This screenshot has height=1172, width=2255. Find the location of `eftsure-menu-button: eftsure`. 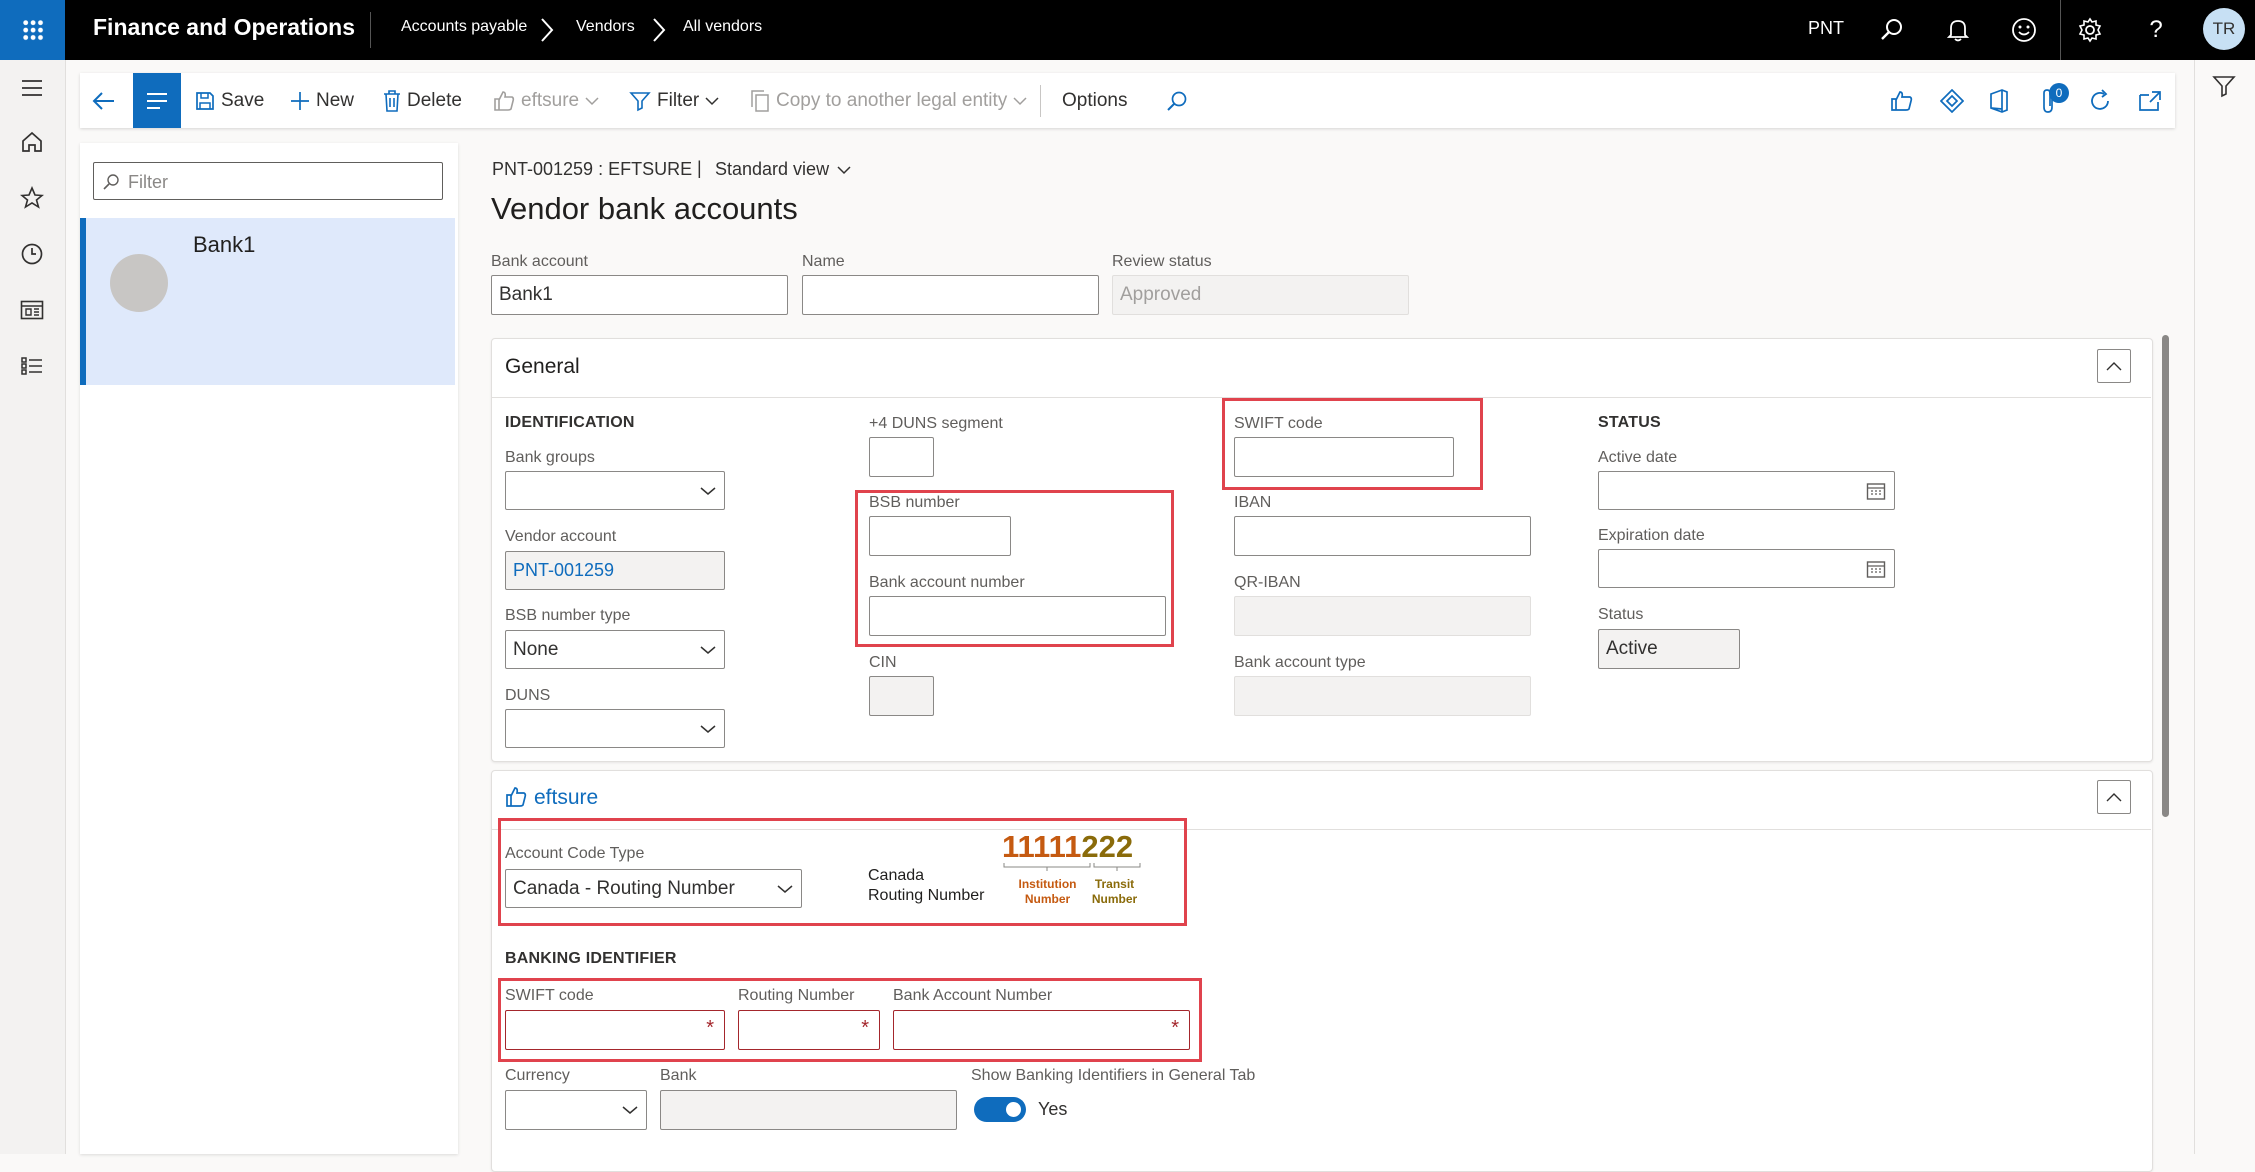

eftsure-menu-button: eftsure is located at coordinates (546, 100).